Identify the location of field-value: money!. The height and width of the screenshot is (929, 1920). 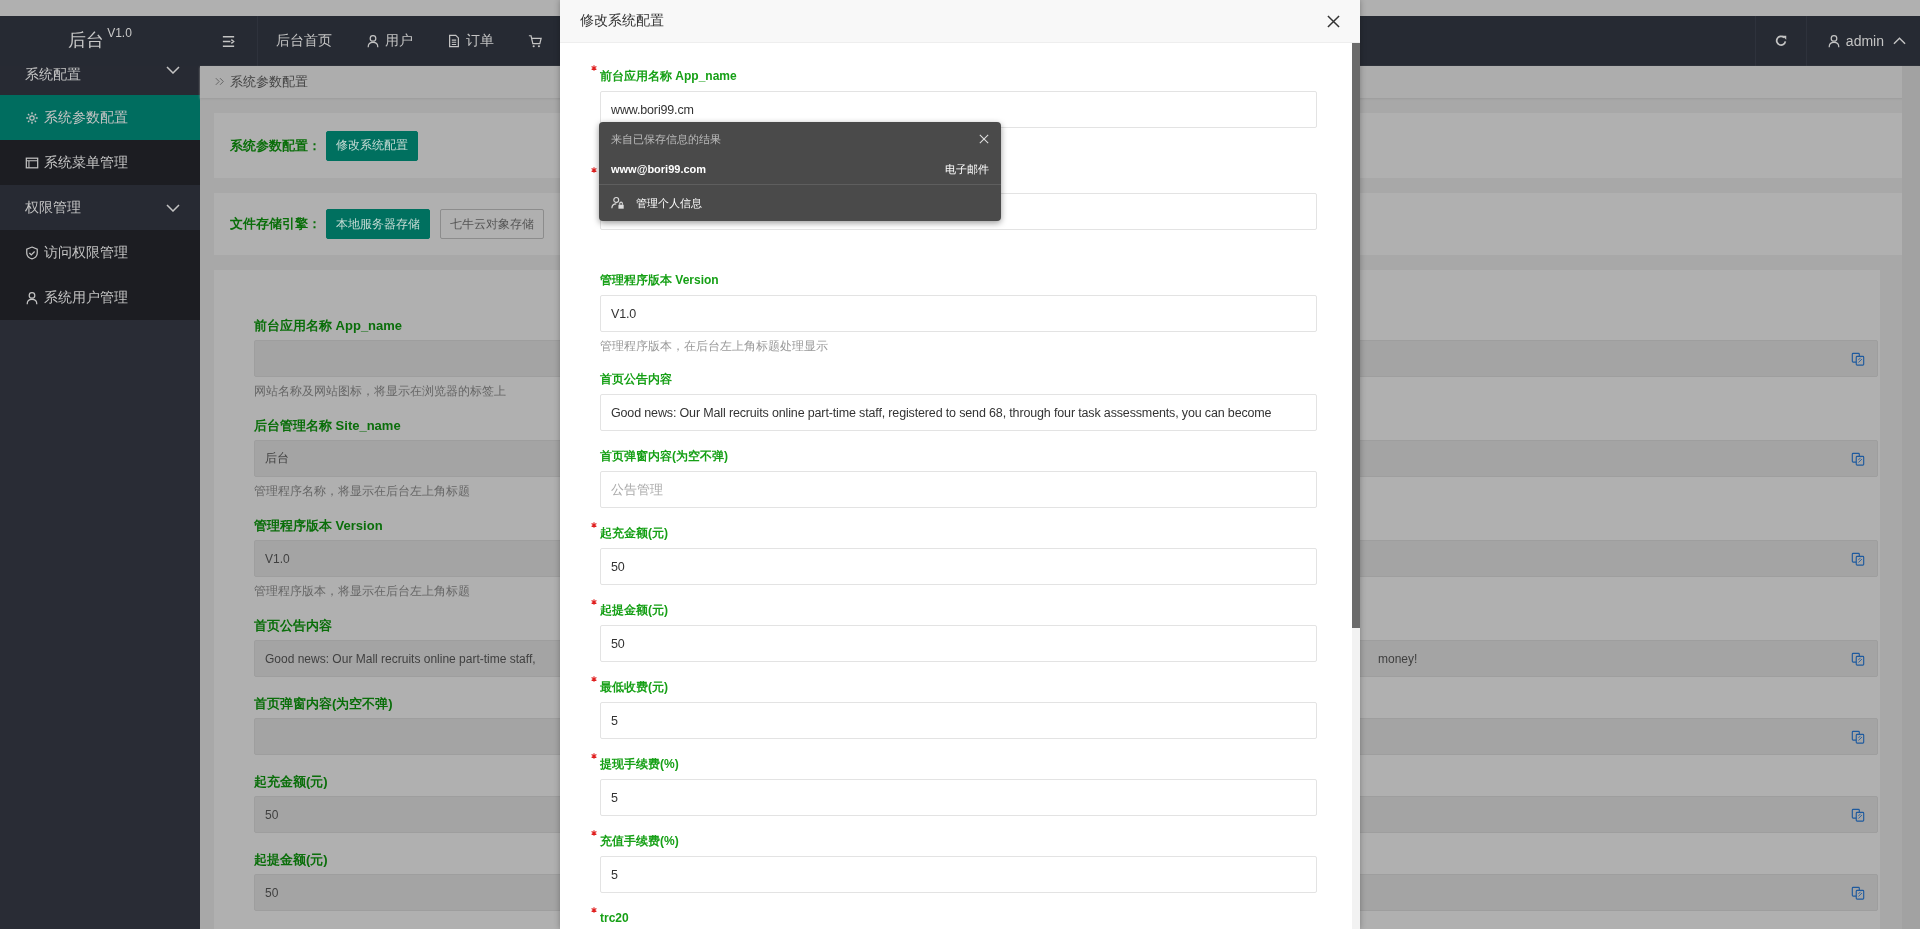
(1398, 658).